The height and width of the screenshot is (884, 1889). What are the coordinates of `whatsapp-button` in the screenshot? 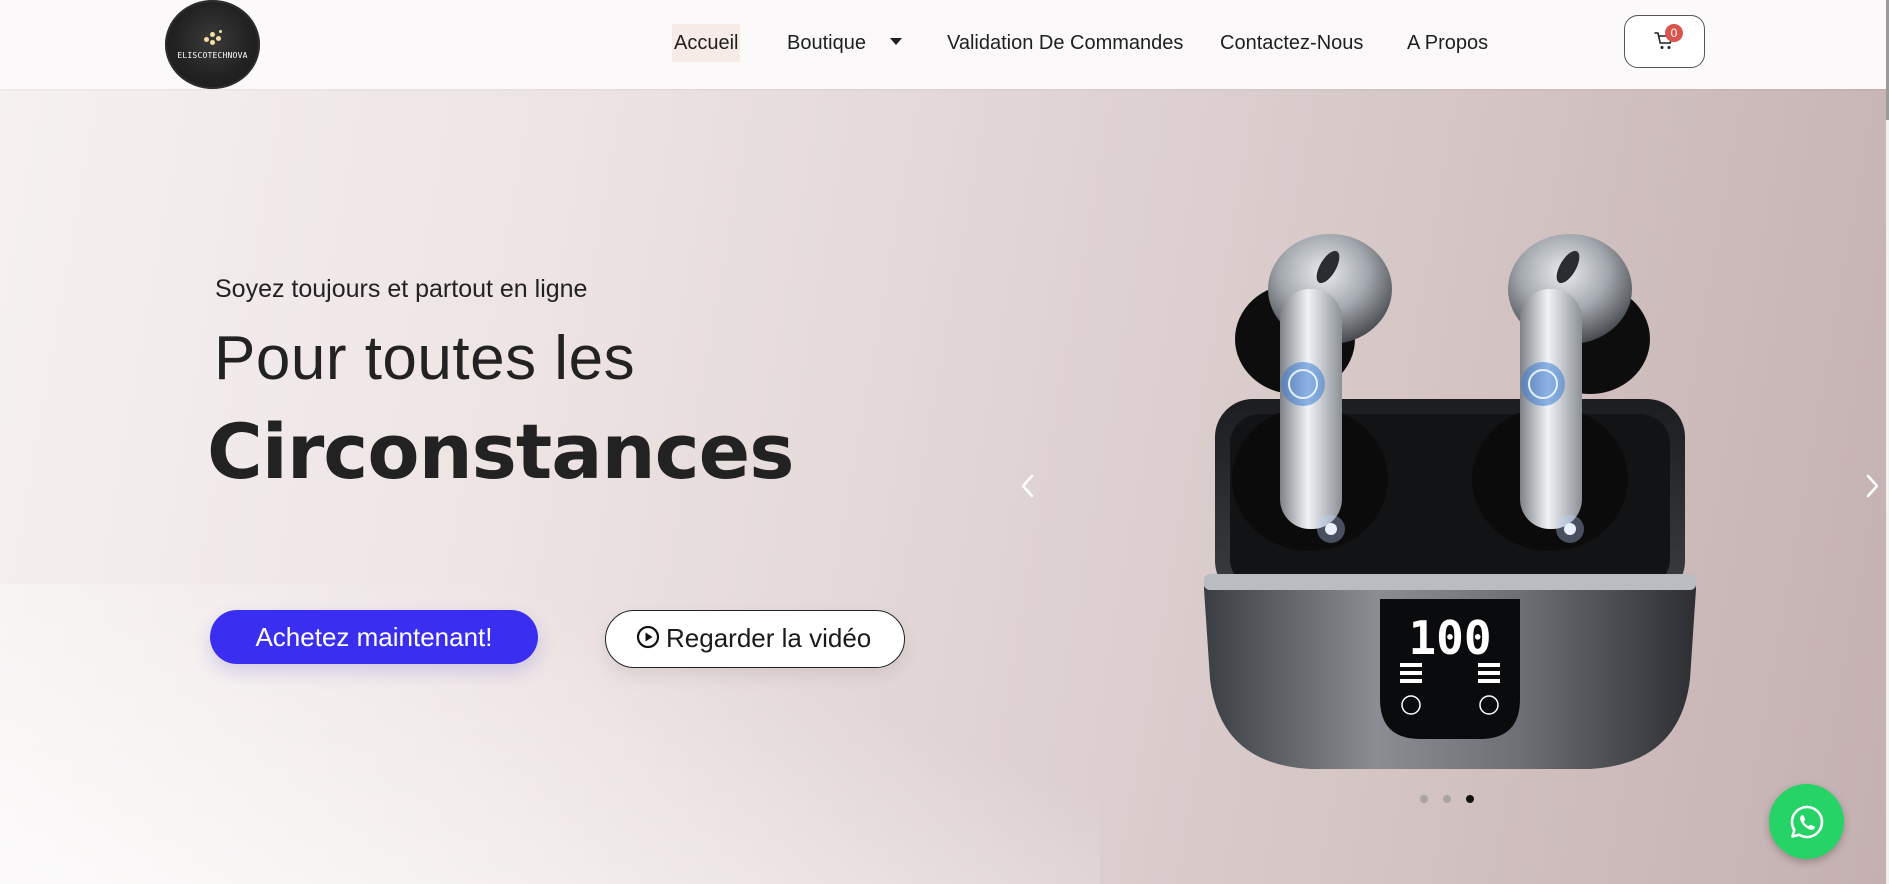 It's located at (1806, 821).